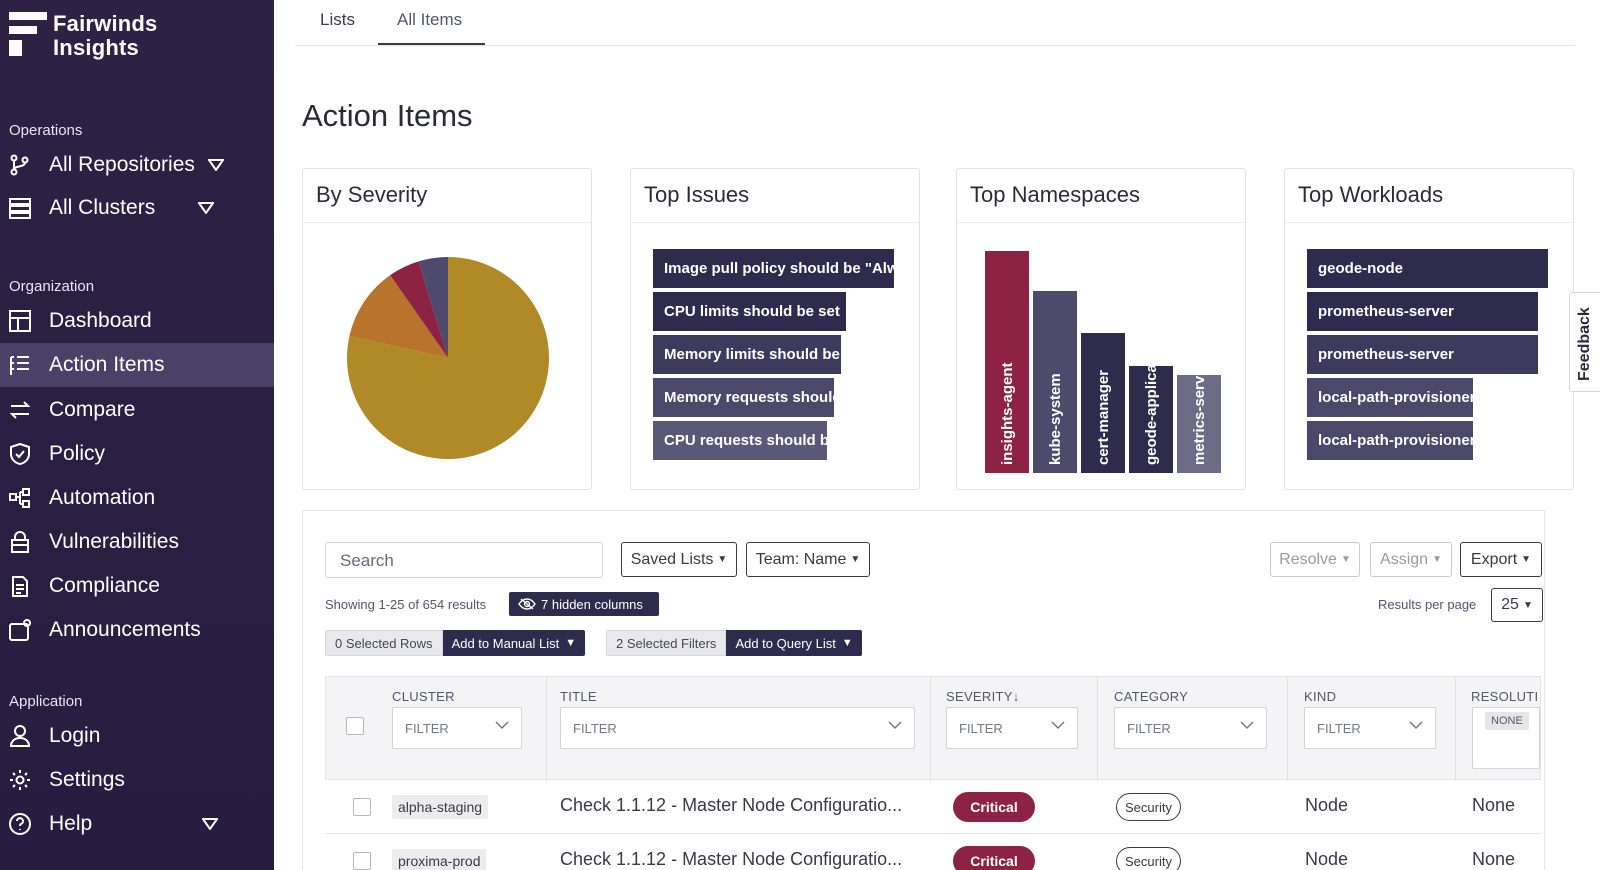 This screenshot has width=1600, height=870. I want to click on sidebar-item-policy: Policy, so click(137, 454).